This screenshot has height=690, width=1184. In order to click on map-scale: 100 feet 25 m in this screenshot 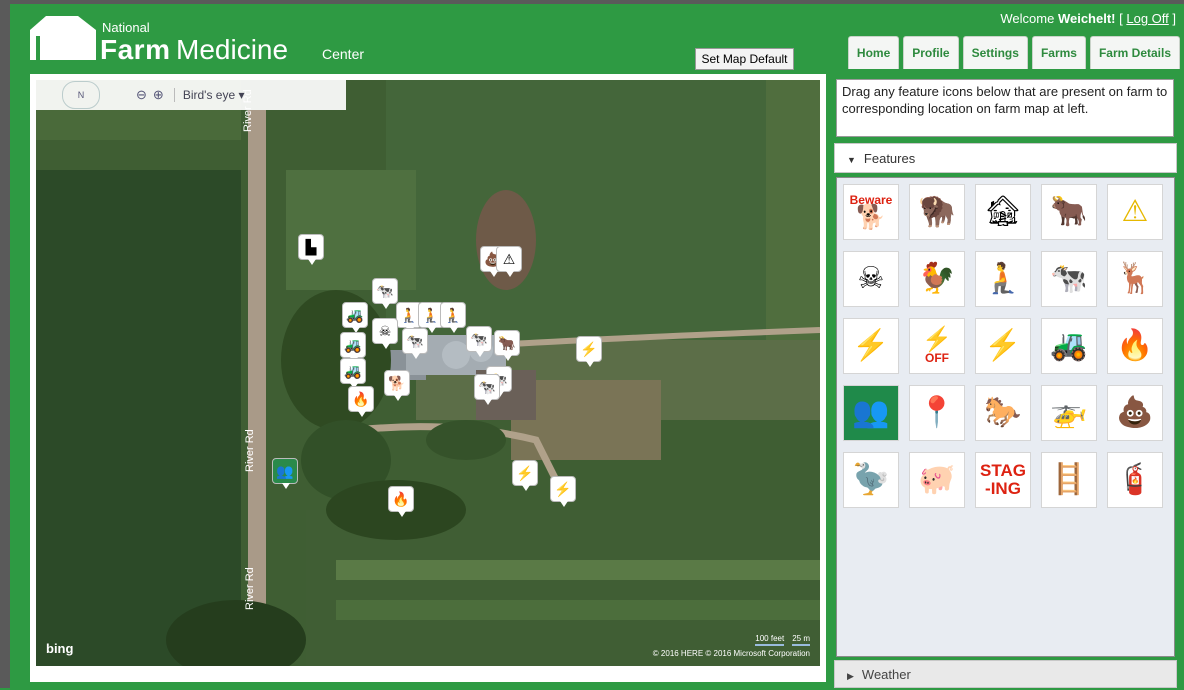, I will do `click(782, 640)`.